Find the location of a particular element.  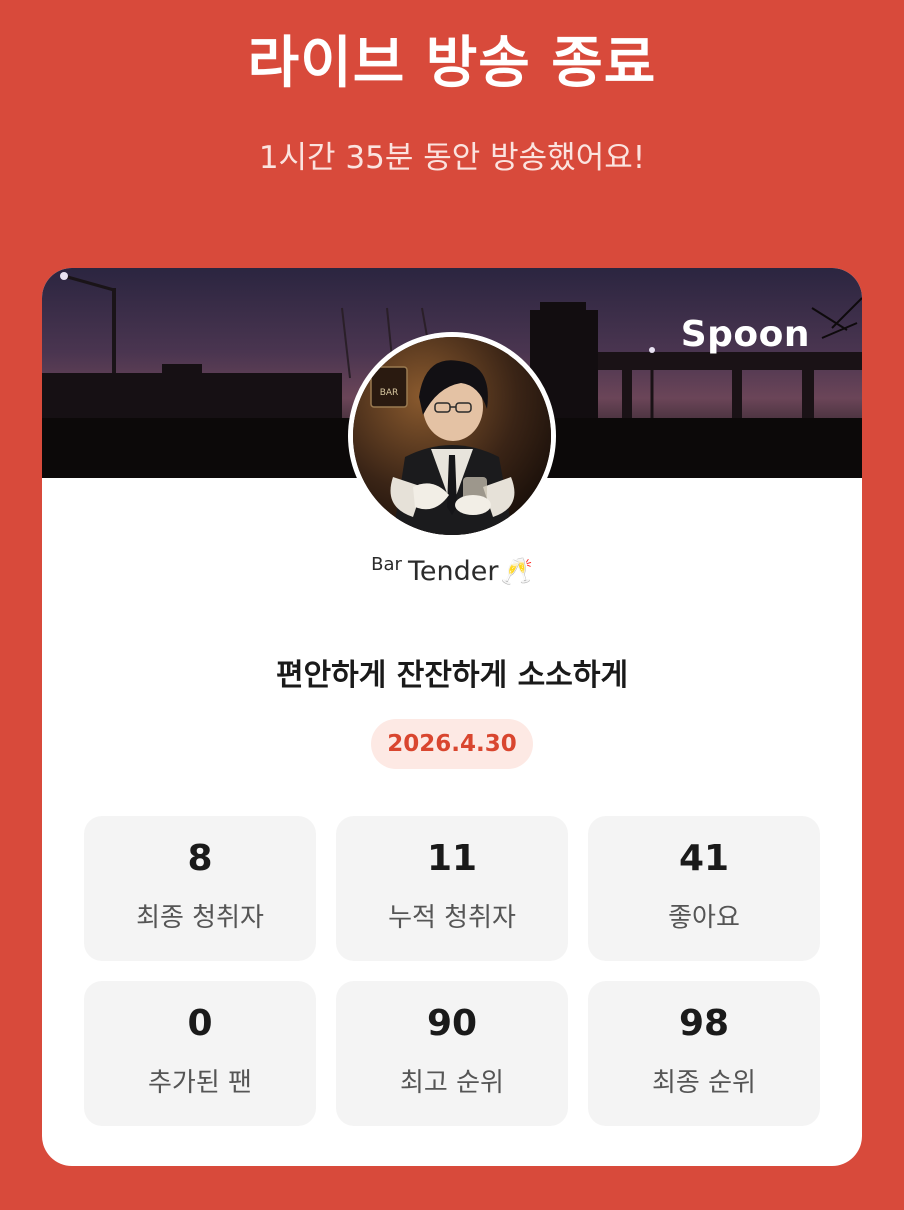

nickname-main: Tender is located at coordinates (453, 571).